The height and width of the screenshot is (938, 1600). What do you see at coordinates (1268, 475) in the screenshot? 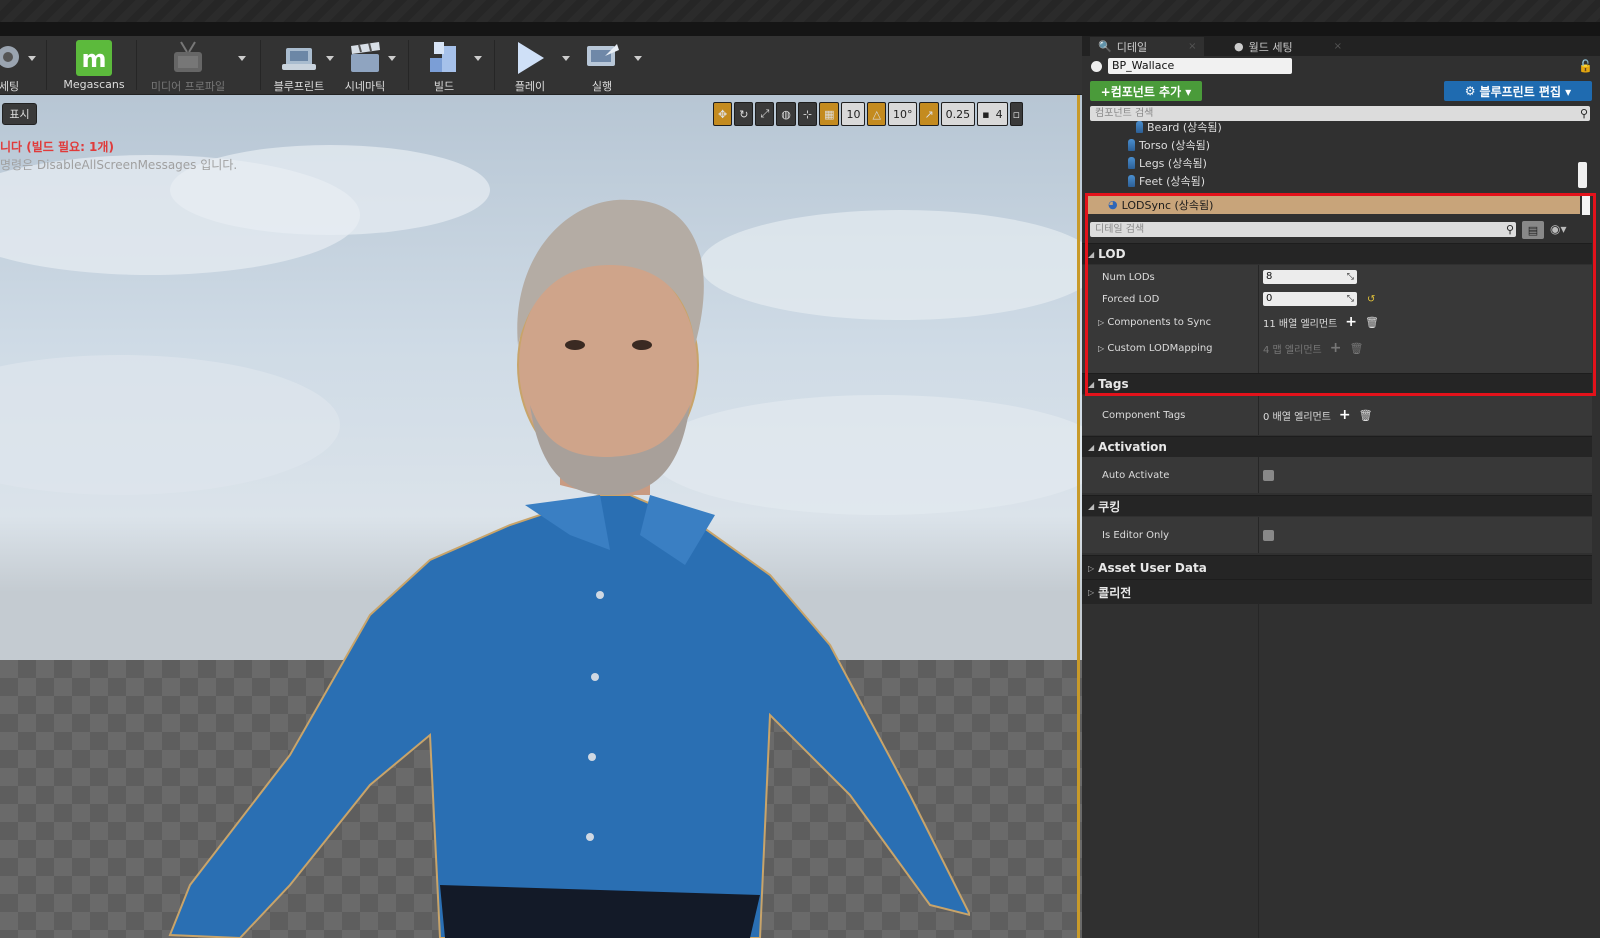
I see `auto-activate-checkbox` at bounding box center [1268, 475].